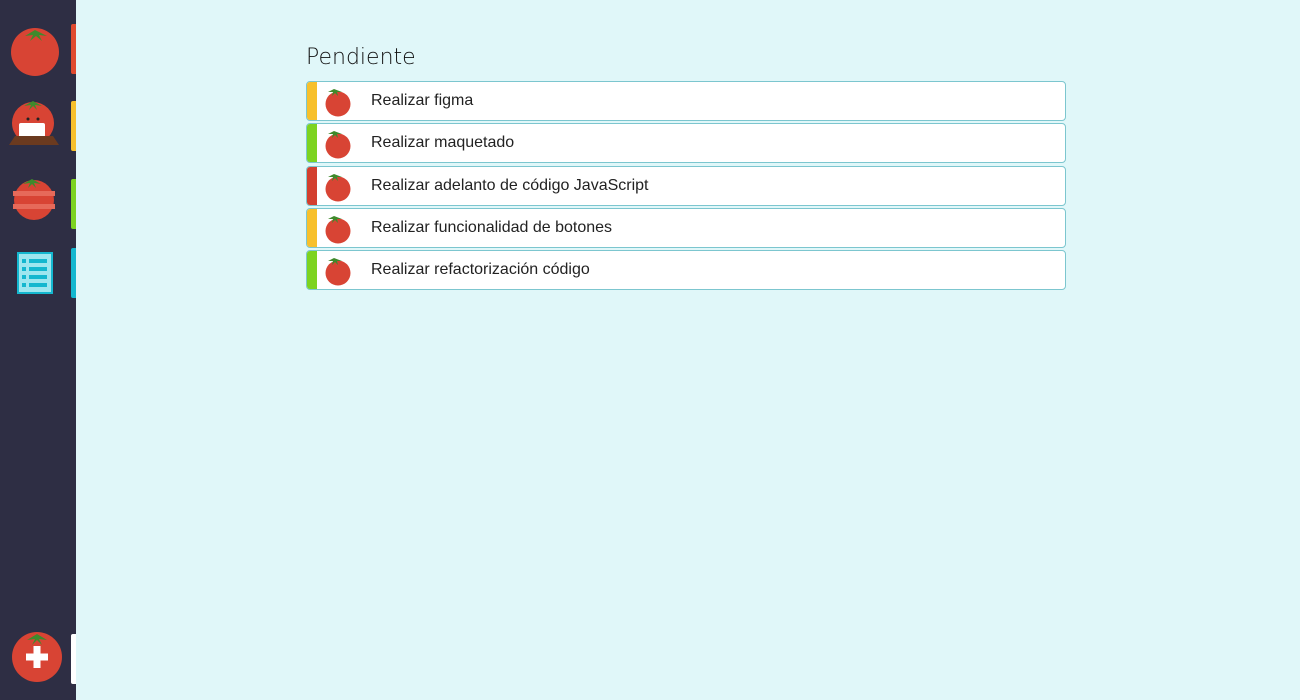 The image size is (1300, 700). What do you see at coordinates (34, 199) in the screenshot?
I see `tomato-stack-icon` at bounding box center [34, 199].